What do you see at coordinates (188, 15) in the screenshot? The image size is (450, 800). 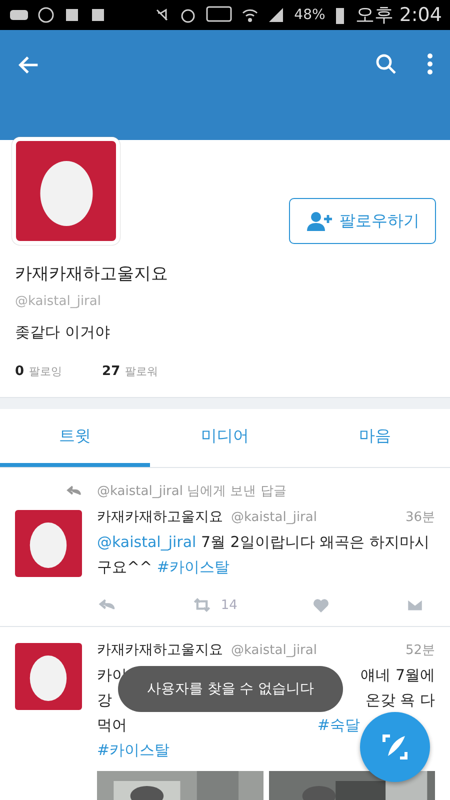 I see `alarm-icon` at bounding box center [188, 15].